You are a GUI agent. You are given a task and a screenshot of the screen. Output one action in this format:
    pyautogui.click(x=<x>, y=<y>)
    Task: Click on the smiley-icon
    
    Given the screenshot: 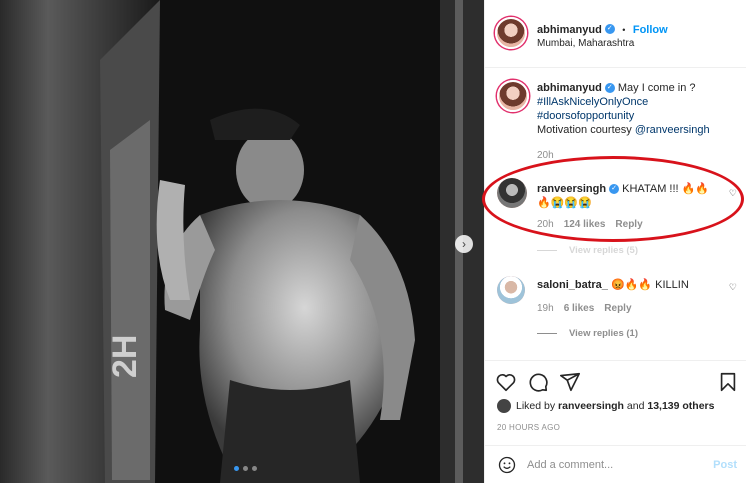 What is the action you would take?
    pyautogui.click(x=507, y=465)
    